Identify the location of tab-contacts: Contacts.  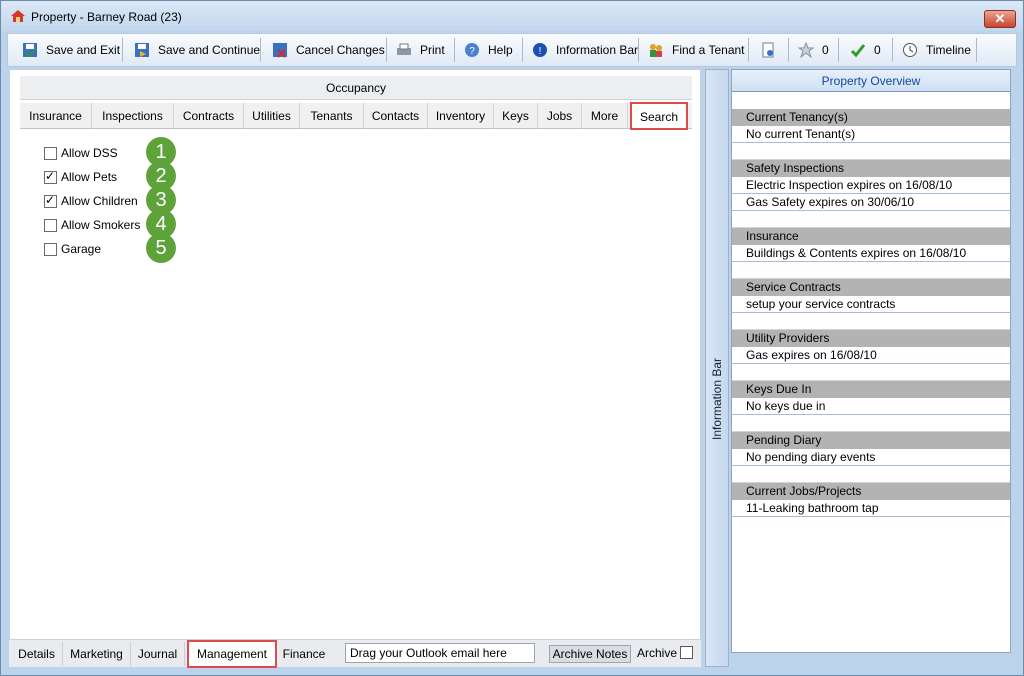
(396, 116).